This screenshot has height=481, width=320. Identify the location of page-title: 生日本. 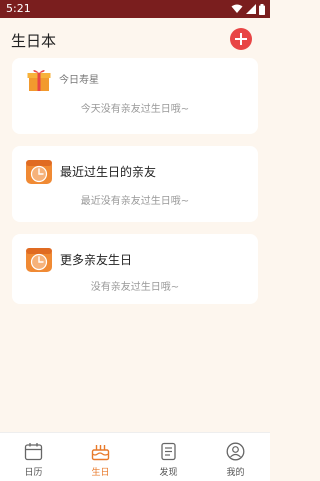
(34, 41).